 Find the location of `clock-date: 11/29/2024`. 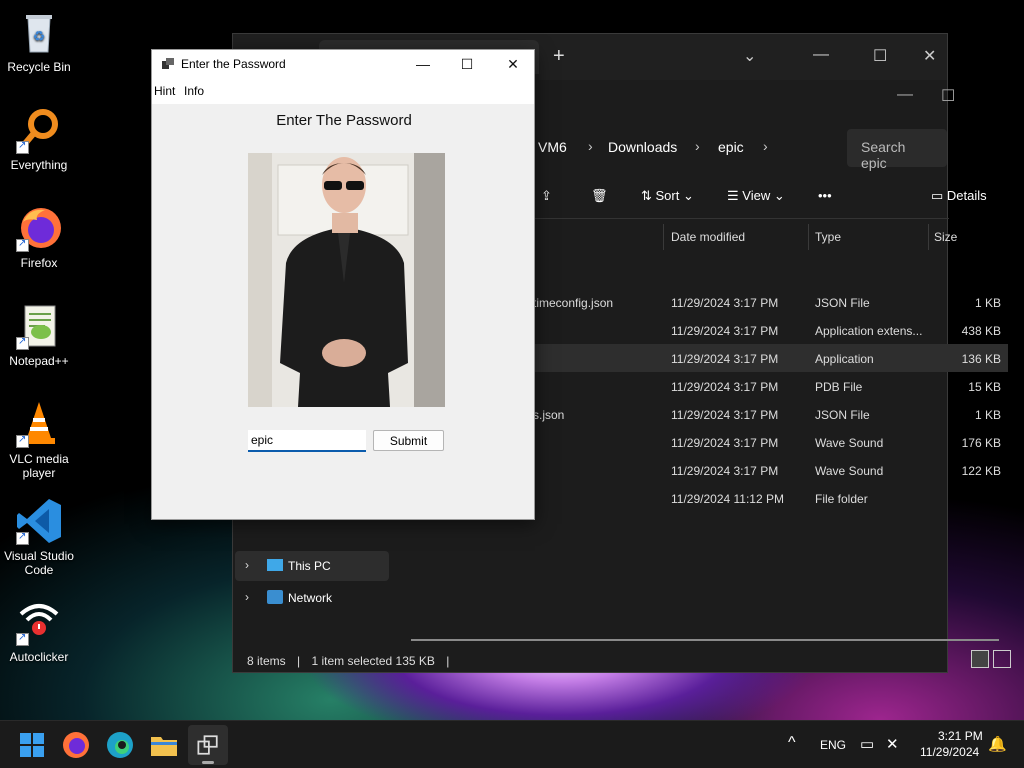

clock-date: 11/29/2024 is located at coordinates (949, 752).